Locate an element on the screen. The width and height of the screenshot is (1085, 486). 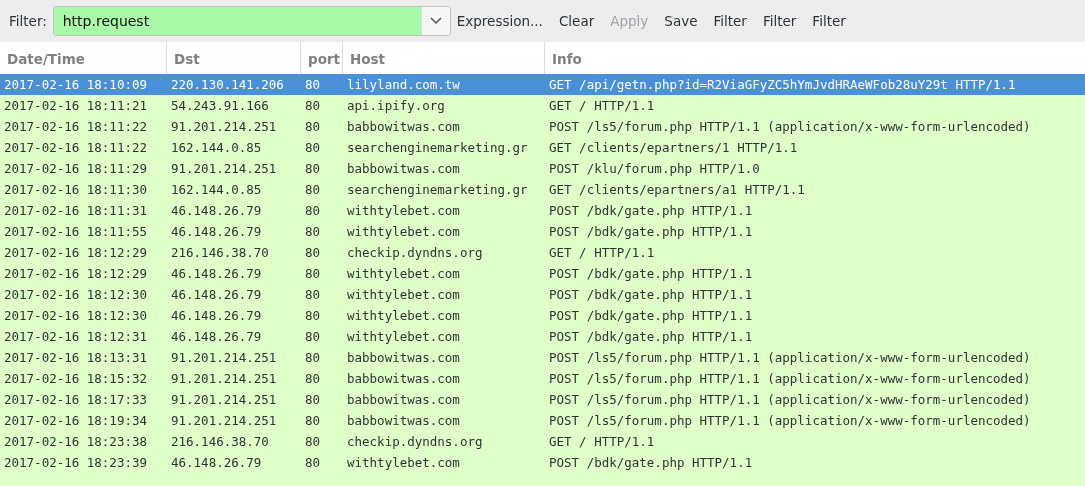
column-header: Info is located at coordinates (815, 58).